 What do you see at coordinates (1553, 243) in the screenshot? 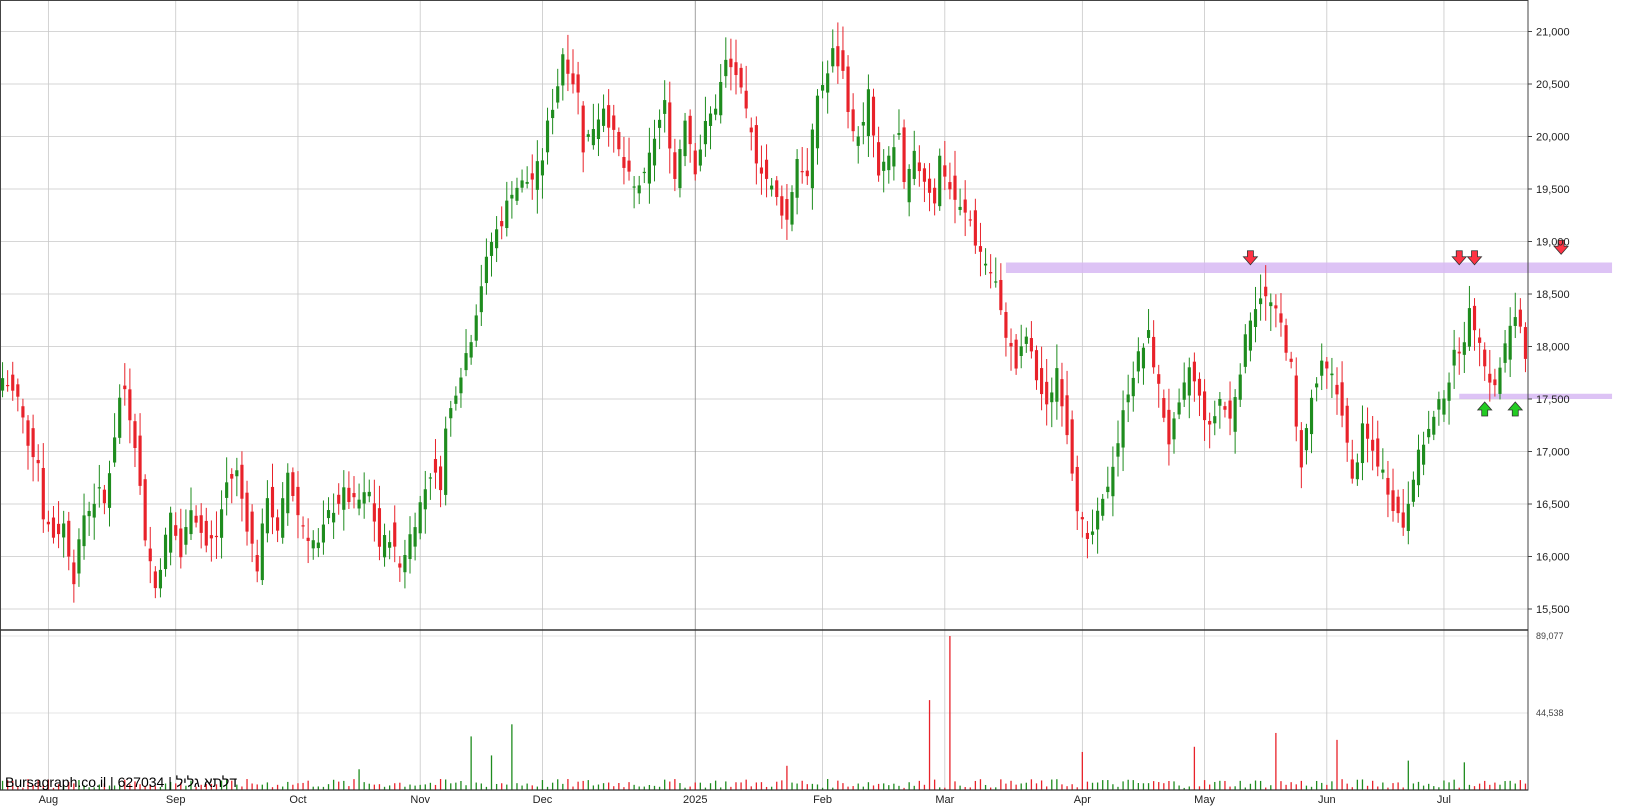
I see `price-tick-label: 19,000` at bounding box center [1553, 243].